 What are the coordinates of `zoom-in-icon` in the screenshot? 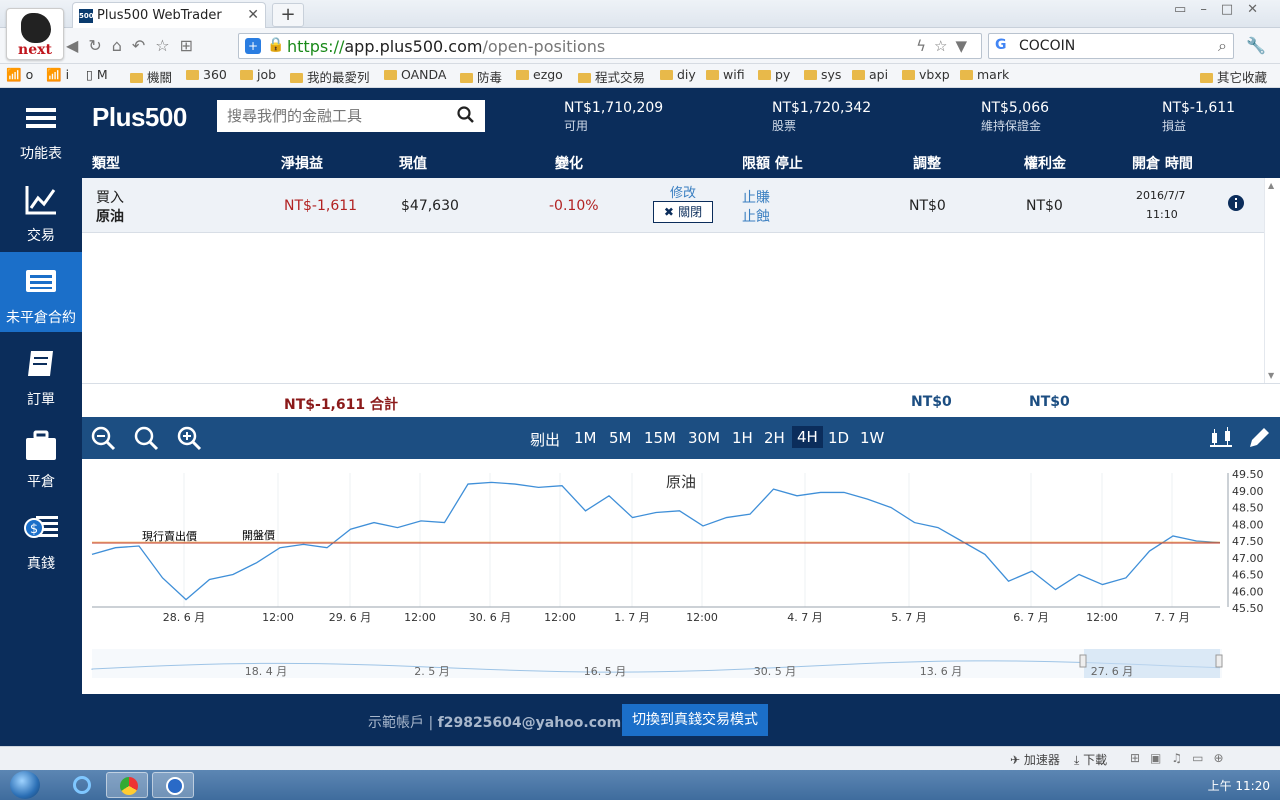 It's located at (189, 438).